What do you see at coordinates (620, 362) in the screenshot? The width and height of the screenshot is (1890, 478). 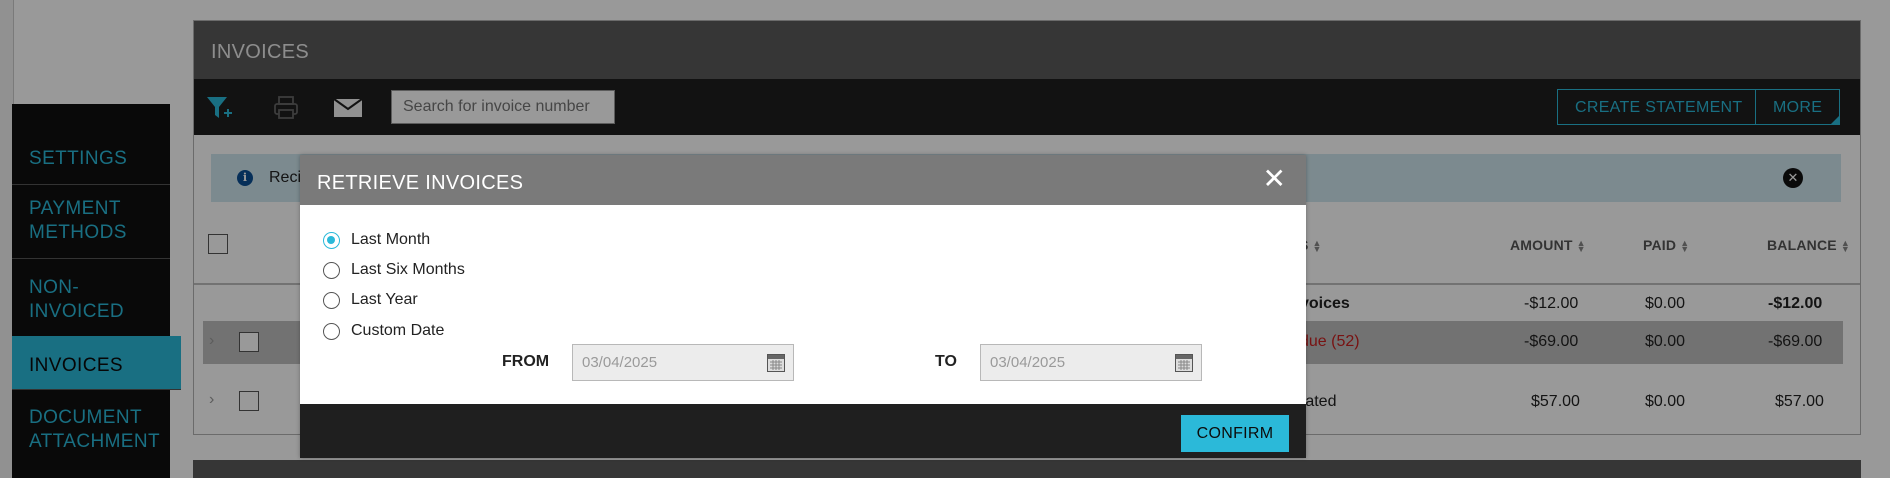 I see `from-date-value: 03/04/2025` at bounding box center [620, 362].